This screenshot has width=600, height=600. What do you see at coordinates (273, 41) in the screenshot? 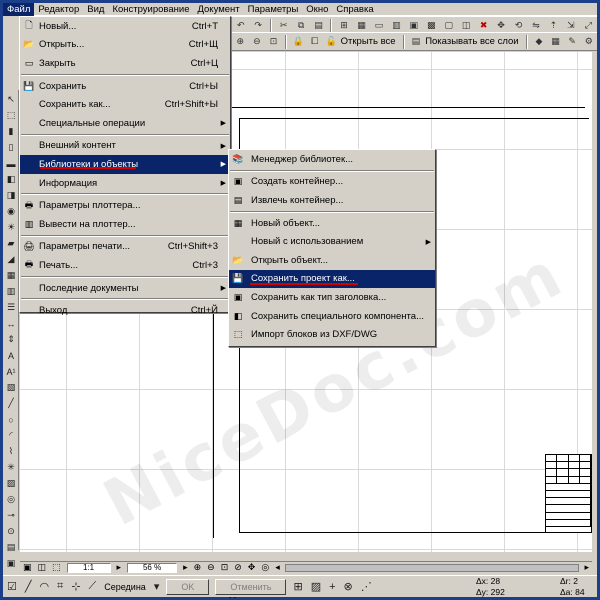
I see `fit-icon: ⊡` at bounding box center [273, 41].